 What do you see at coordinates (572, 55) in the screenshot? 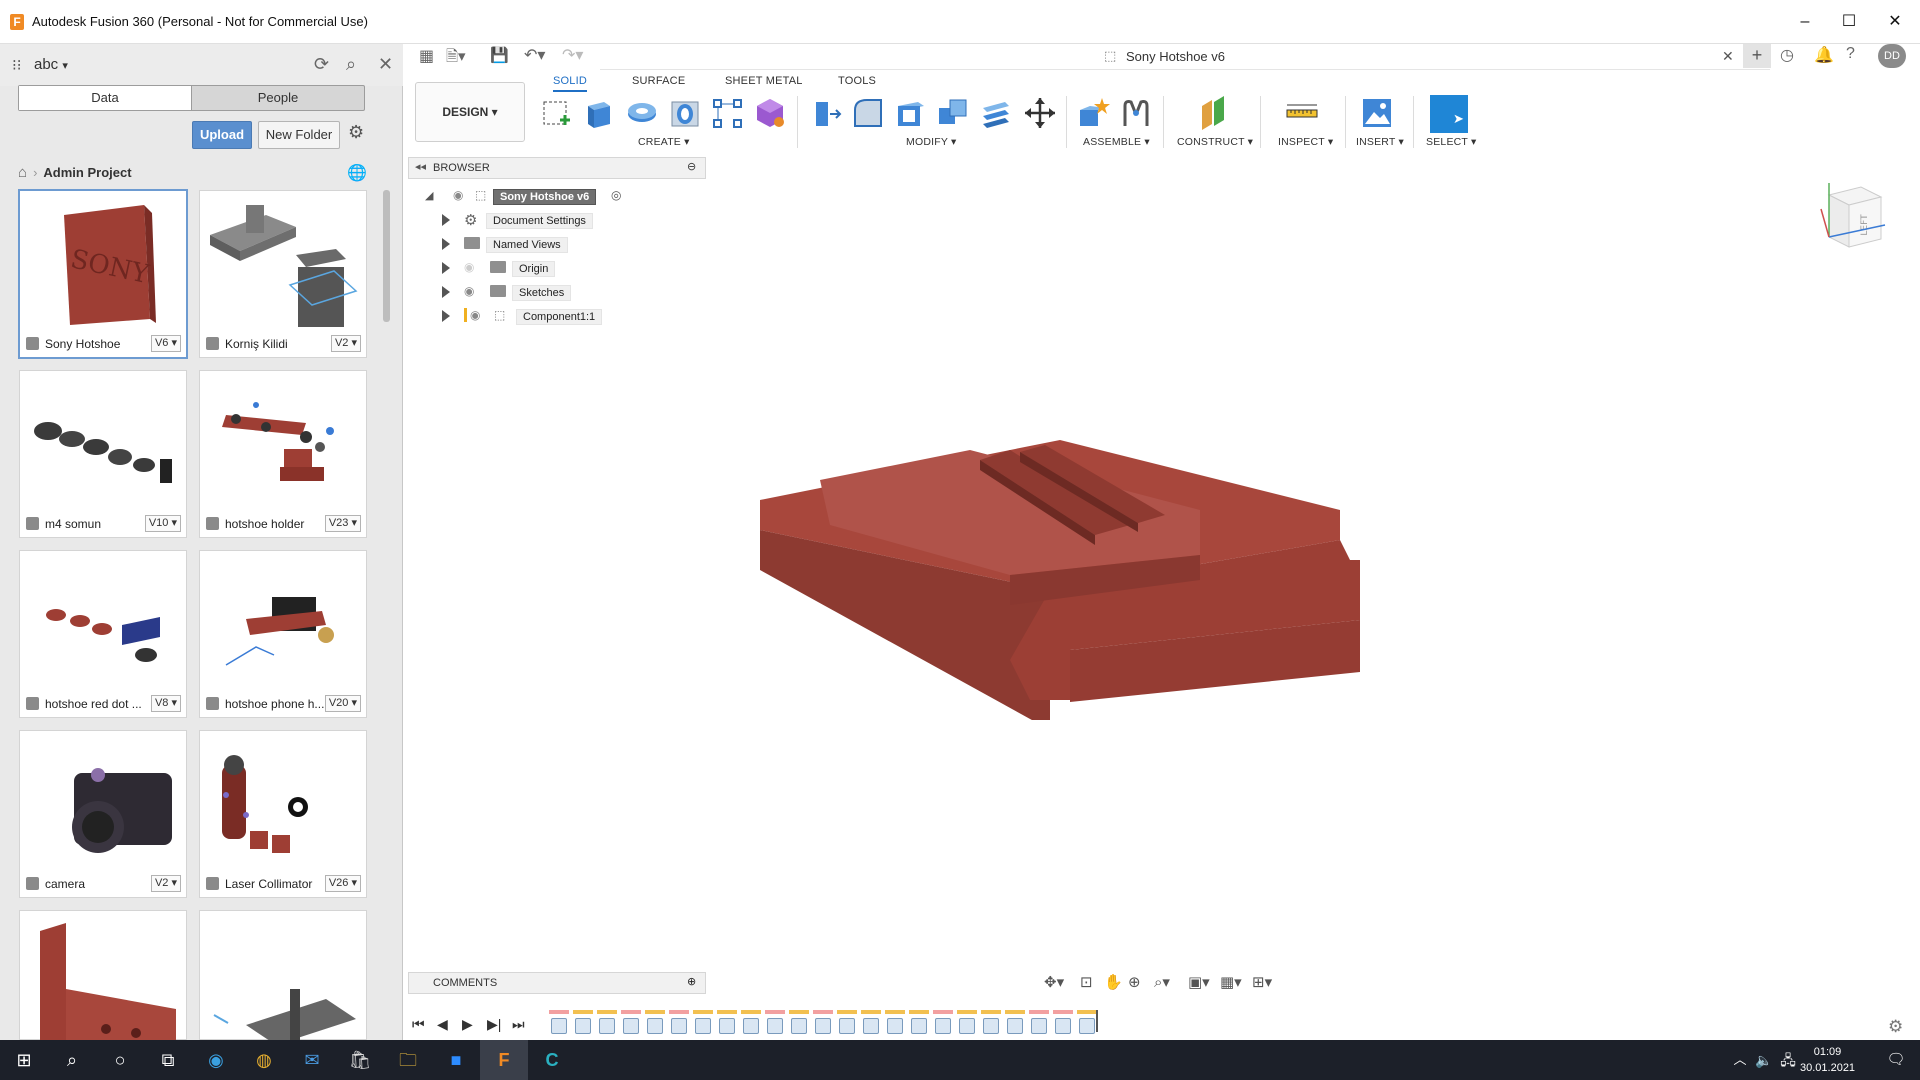
I see `redo-icon: ↷▾` at bounding box center [572, 55].